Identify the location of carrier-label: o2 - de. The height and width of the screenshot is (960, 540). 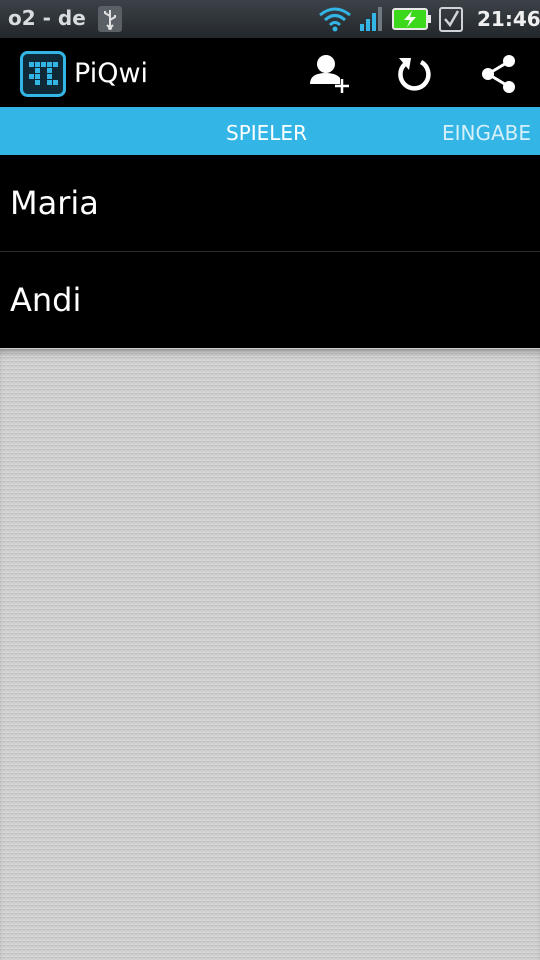
(47, 18).